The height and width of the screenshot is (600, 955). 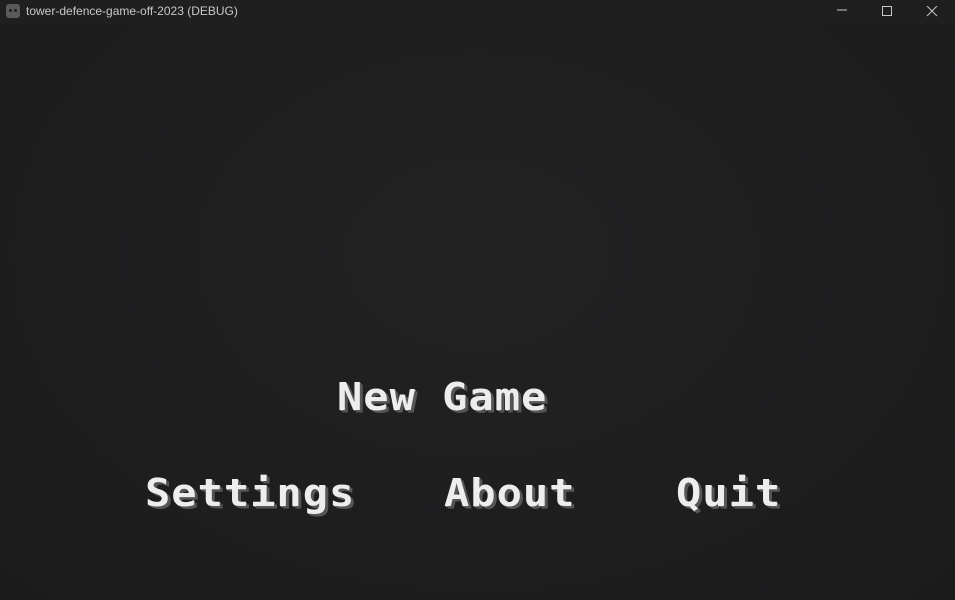 I want to click on window-title: tower-defence-game-off-2023 (DEBUG), so click(x=132, y=11).